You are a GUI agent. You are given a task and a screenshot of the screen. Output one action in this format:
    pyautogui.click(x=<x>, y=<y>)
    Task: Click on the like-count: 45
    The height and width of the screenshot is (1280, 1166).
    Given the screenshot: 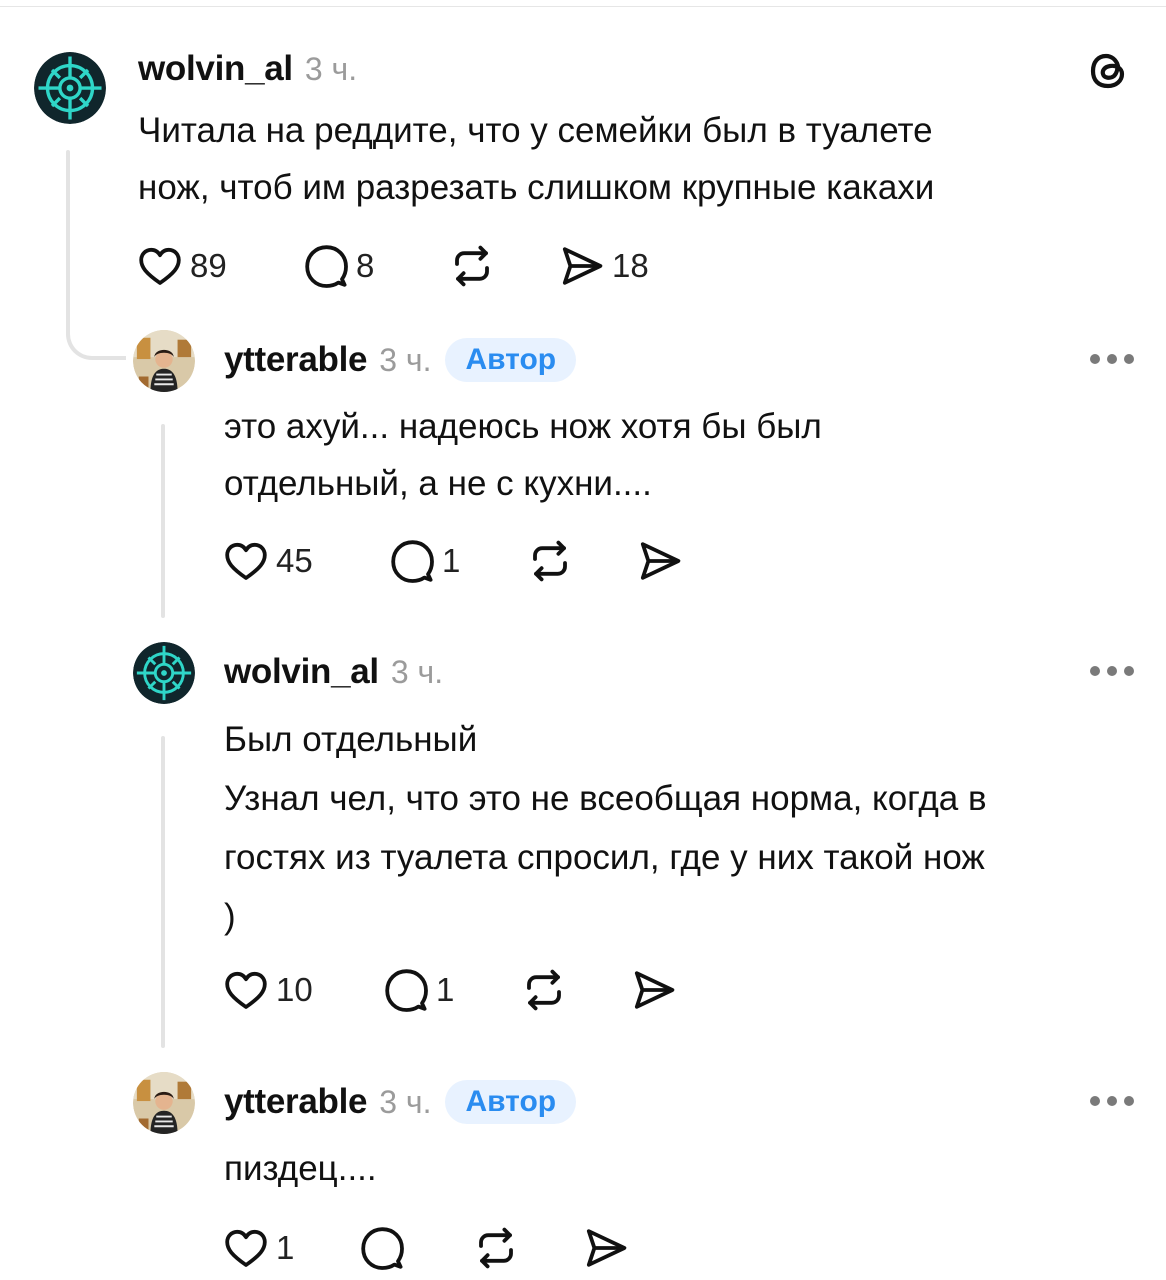 What is the action you would take?
    pyautogui.click(x=294, y=560)
    